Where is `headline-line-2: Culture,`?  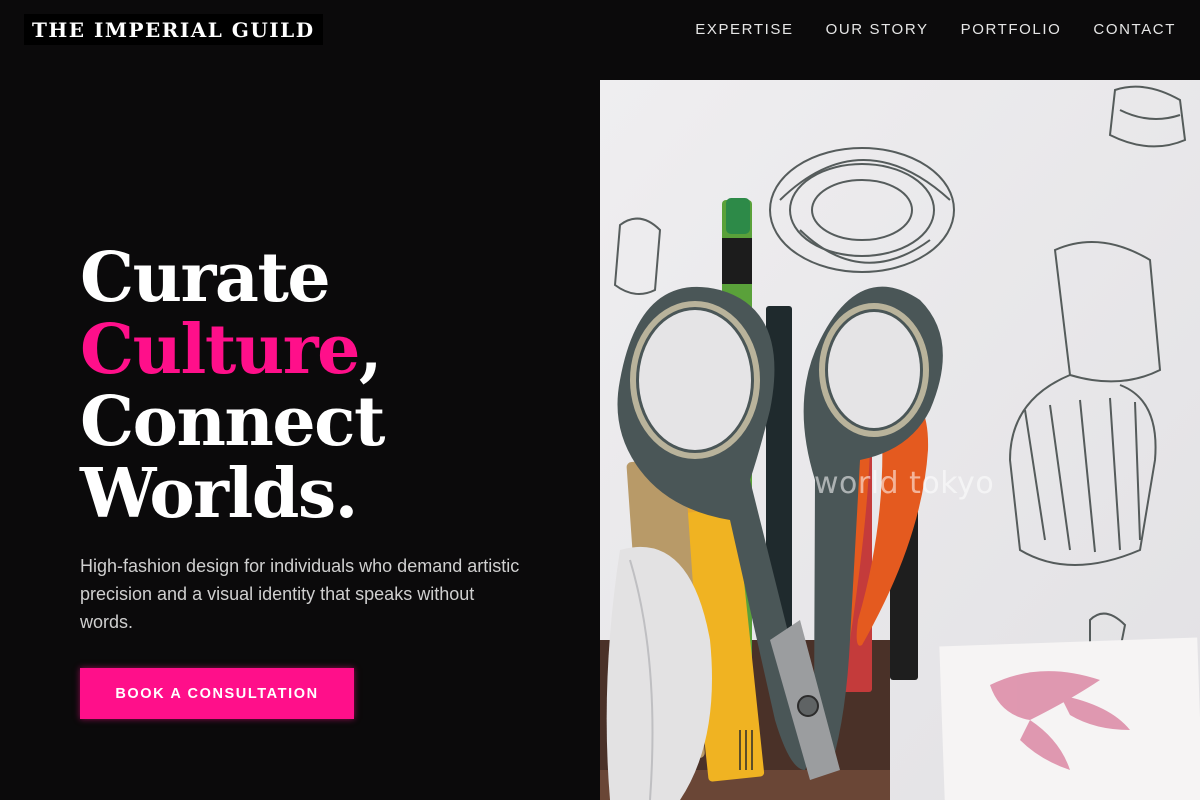
headline-line-2: Culture, is located at coordinates (232, 350).